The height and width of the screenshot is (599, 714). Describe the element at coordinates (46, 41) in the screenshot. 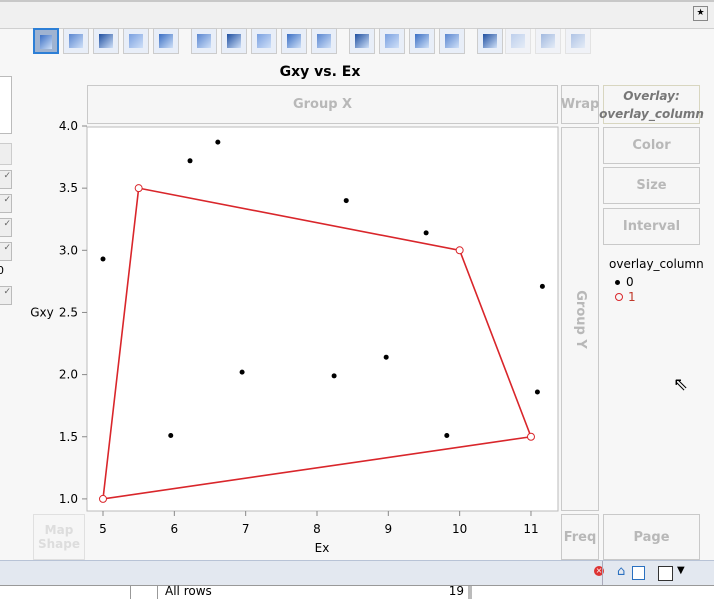

I see `points-icon` at that location.